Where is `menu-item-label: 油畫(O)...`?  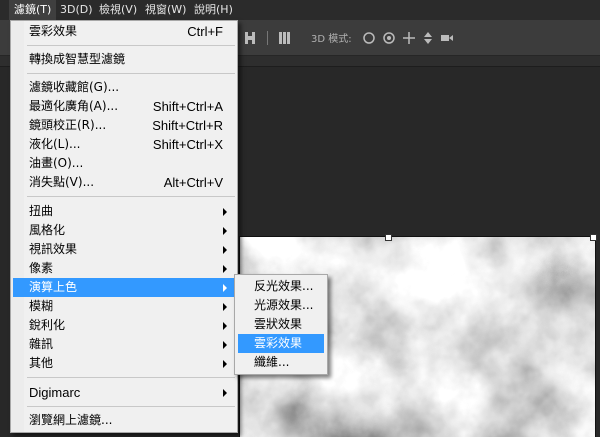
menu-item-label: 油畫(O)... is located at coordinates (56, 163).